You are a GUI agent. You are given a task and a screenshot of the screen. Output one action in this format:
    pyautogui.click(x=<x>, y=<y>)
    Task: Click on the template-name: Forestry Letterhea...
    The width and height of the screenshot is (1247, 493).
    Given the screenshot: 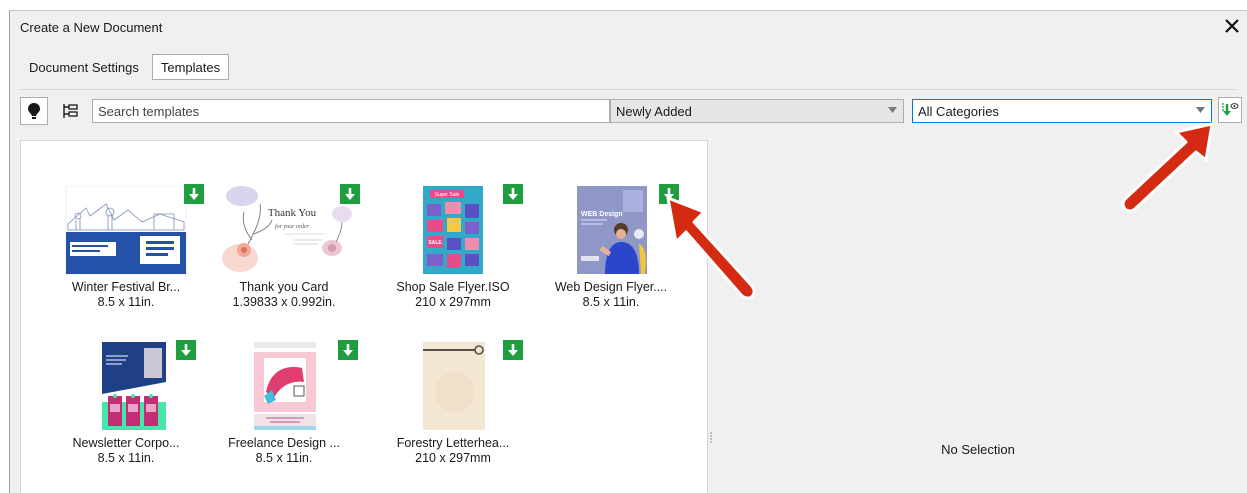 What is the action you would take?
    pyautogui.click(x=453, y=443)
    